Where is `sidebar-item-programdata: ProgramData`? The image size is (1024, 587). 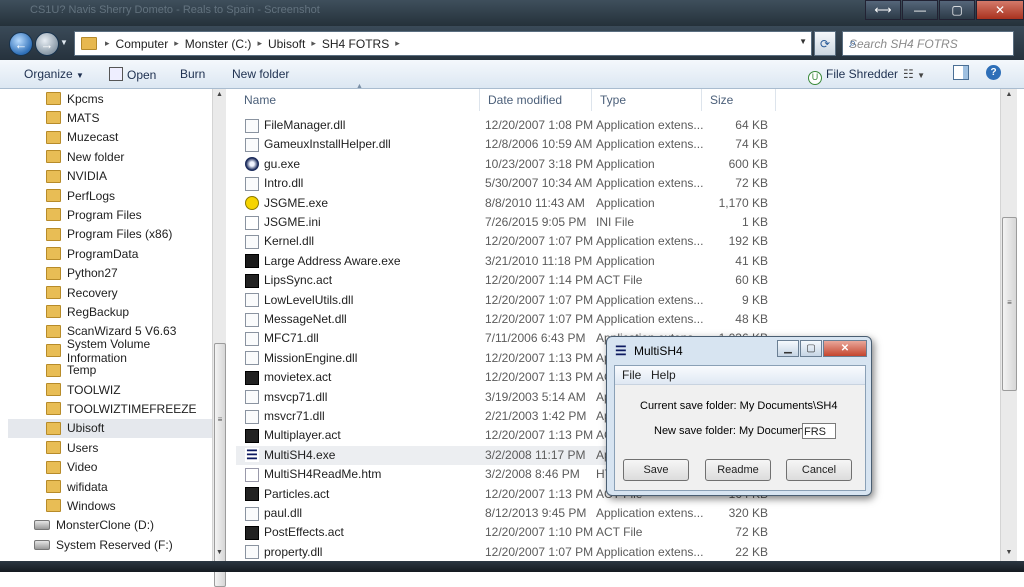
sidebar-item-programdata: ProgramData is located at coordinates (110, 253).